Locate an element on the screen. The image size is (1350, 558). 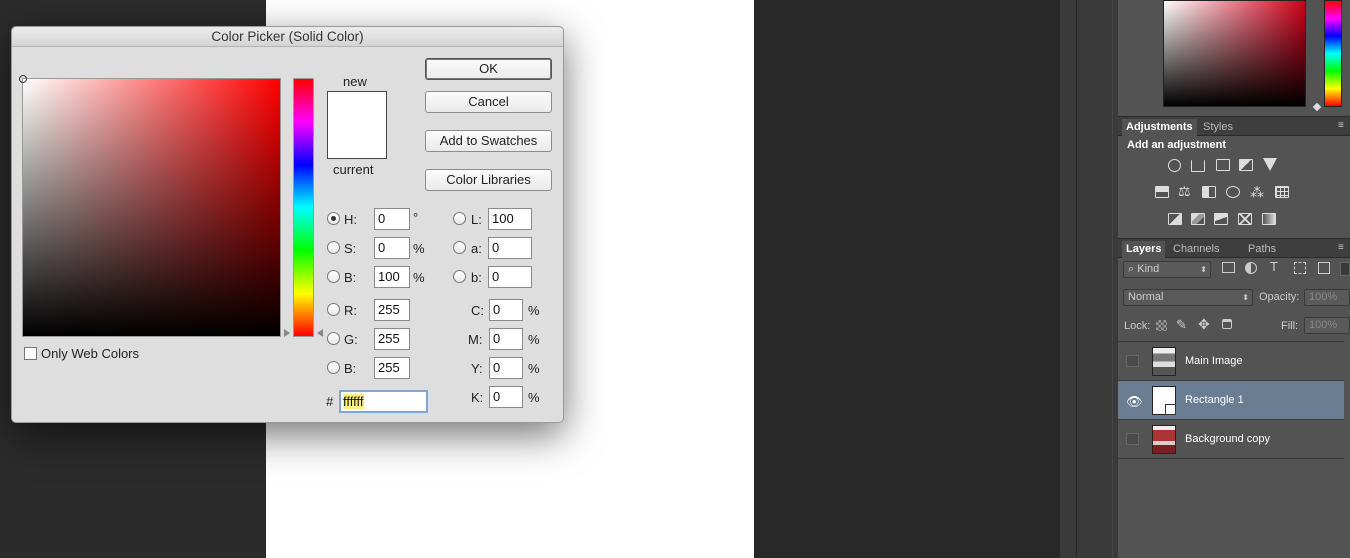
threshold-icon is located at coordinates (1221, 219).